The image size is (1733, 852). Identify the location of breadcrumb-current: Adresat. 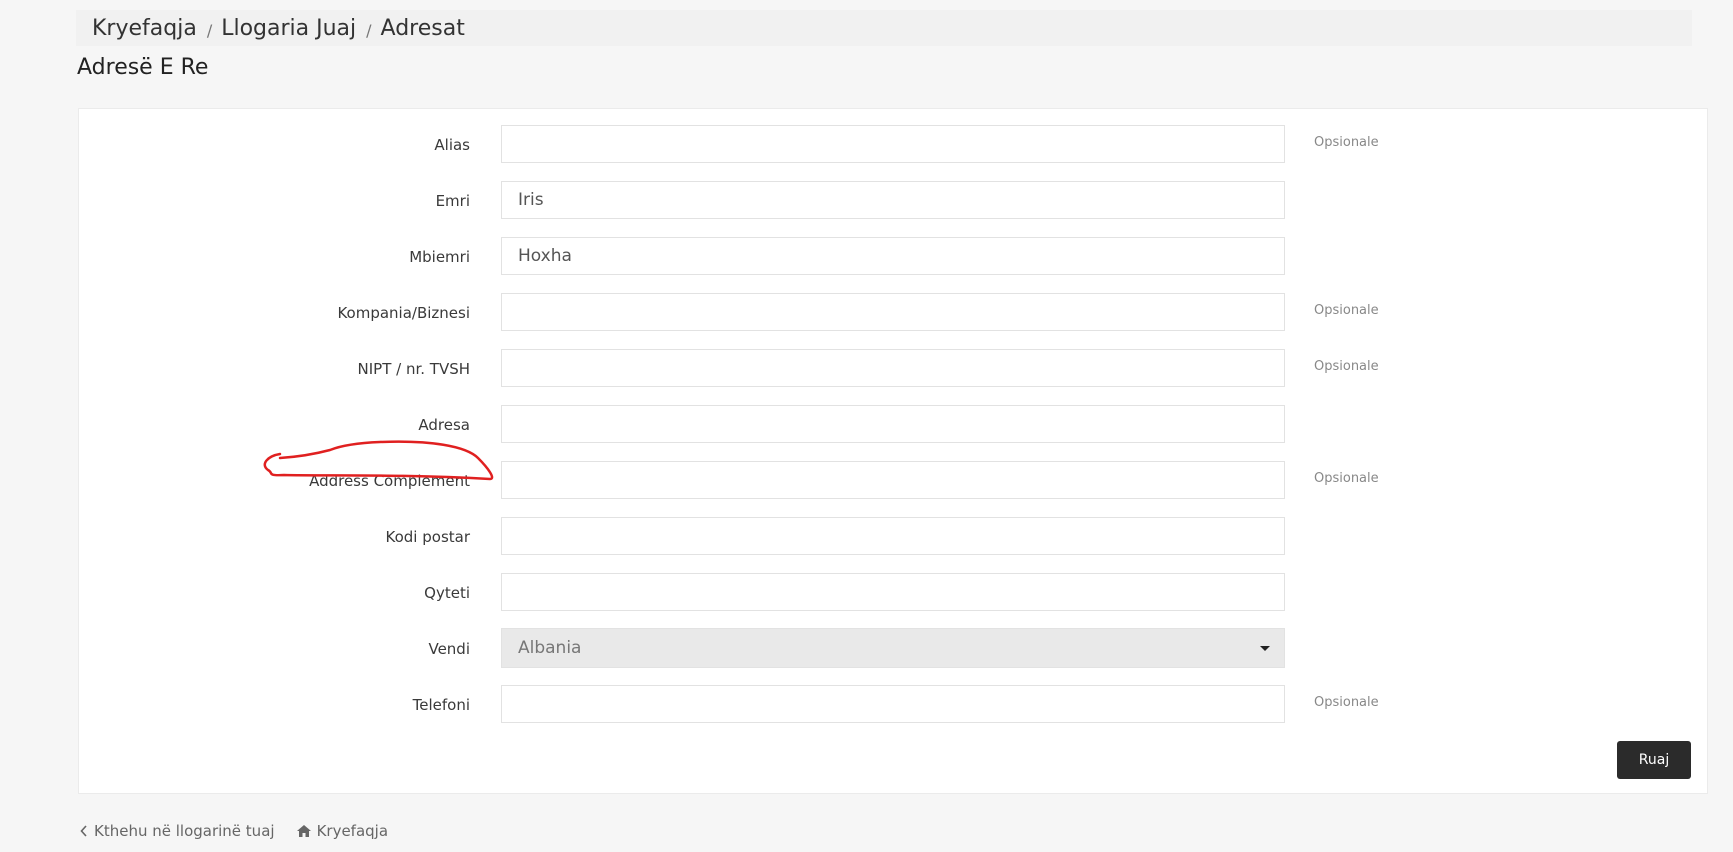
(422, 28).